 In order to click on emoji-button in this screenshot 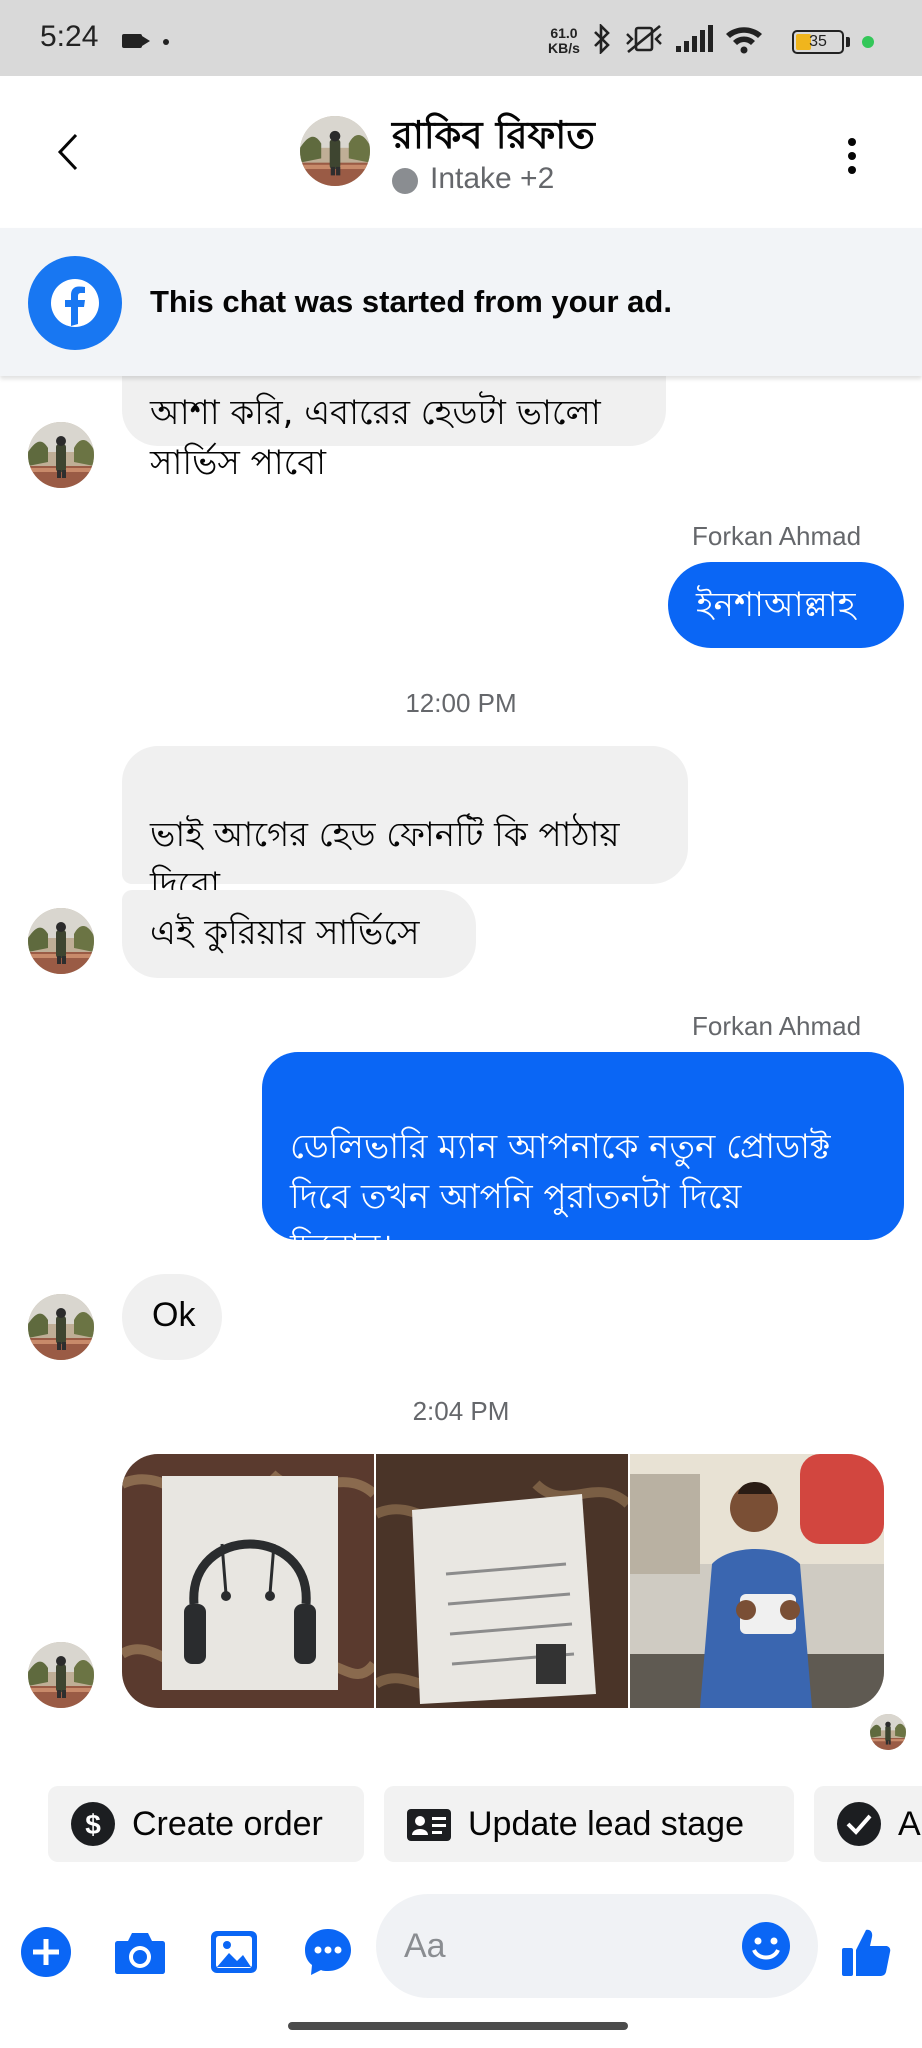, I will do `click(768, 1948)`.